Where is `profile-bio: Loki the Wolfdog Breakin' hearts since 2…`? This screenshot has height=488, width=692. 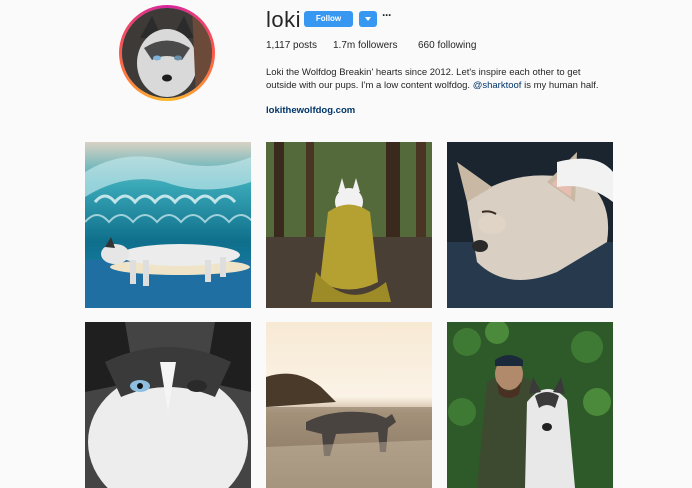 profile-bio: Loki the Wolfdog Breakin' hearts since 2… is located at coordinates (436, 79).